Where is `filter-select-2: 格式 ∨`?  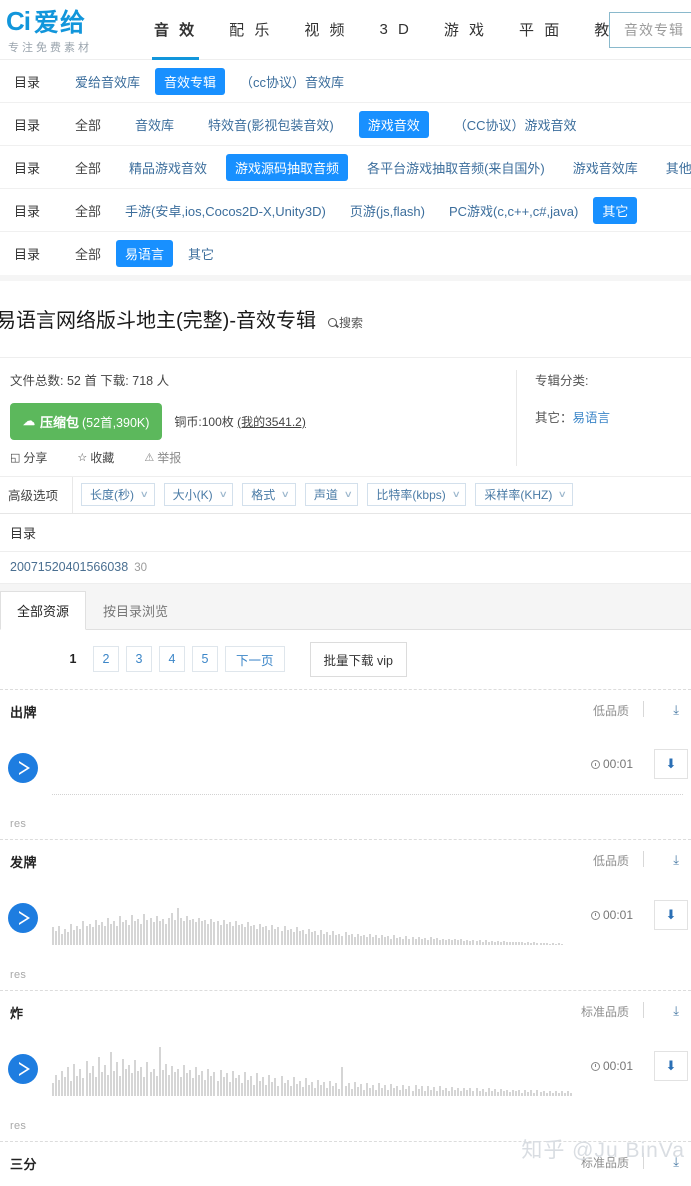 filter-select-2: 格式 ∨ is located at coordinates (269, 495).